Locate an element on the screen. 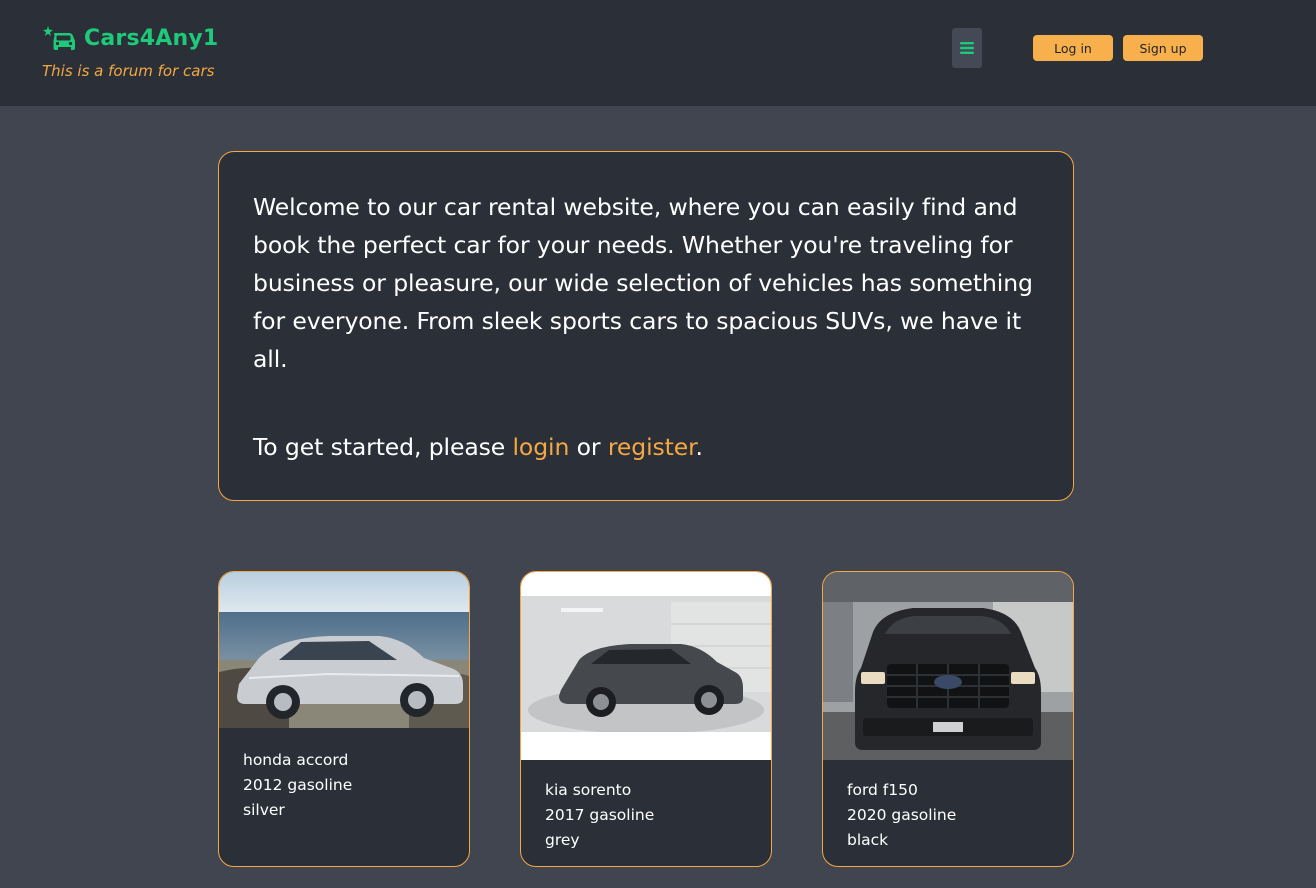 The image size is (1316, 888). hamburger-menu-icon is located at coordinates (967, 48).